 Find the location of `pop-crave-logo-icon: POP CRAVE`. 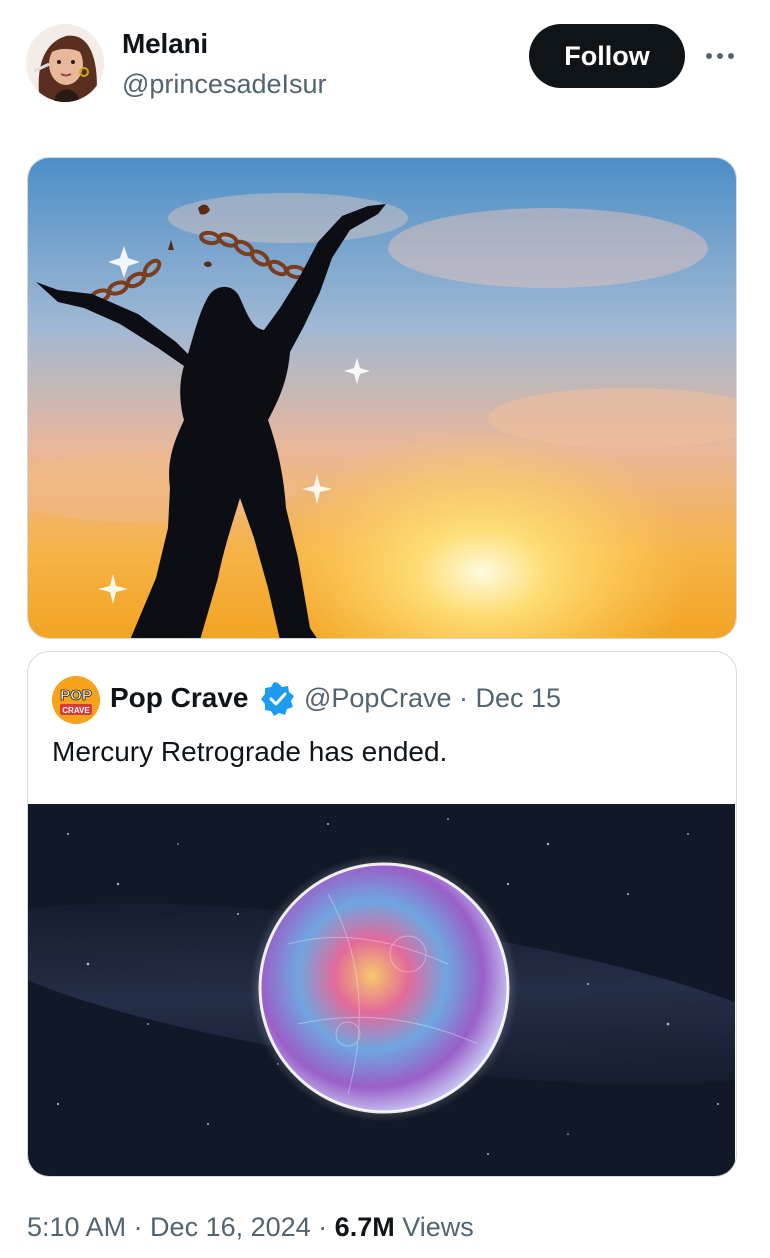

pop-crave-logo-icon: POP CRAVE is located at coordinates (76, 700).